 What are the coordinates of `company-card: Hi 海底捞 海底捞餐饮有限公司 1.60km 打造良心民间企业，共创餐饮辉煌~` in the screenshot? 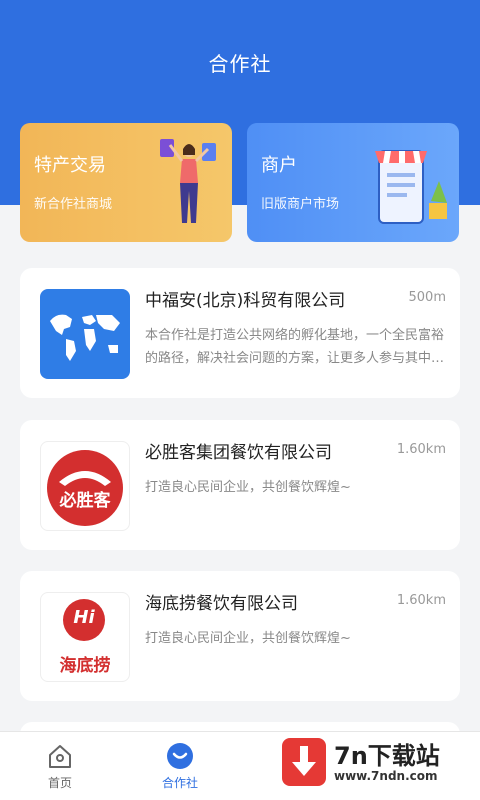 It's located at (240, 636).